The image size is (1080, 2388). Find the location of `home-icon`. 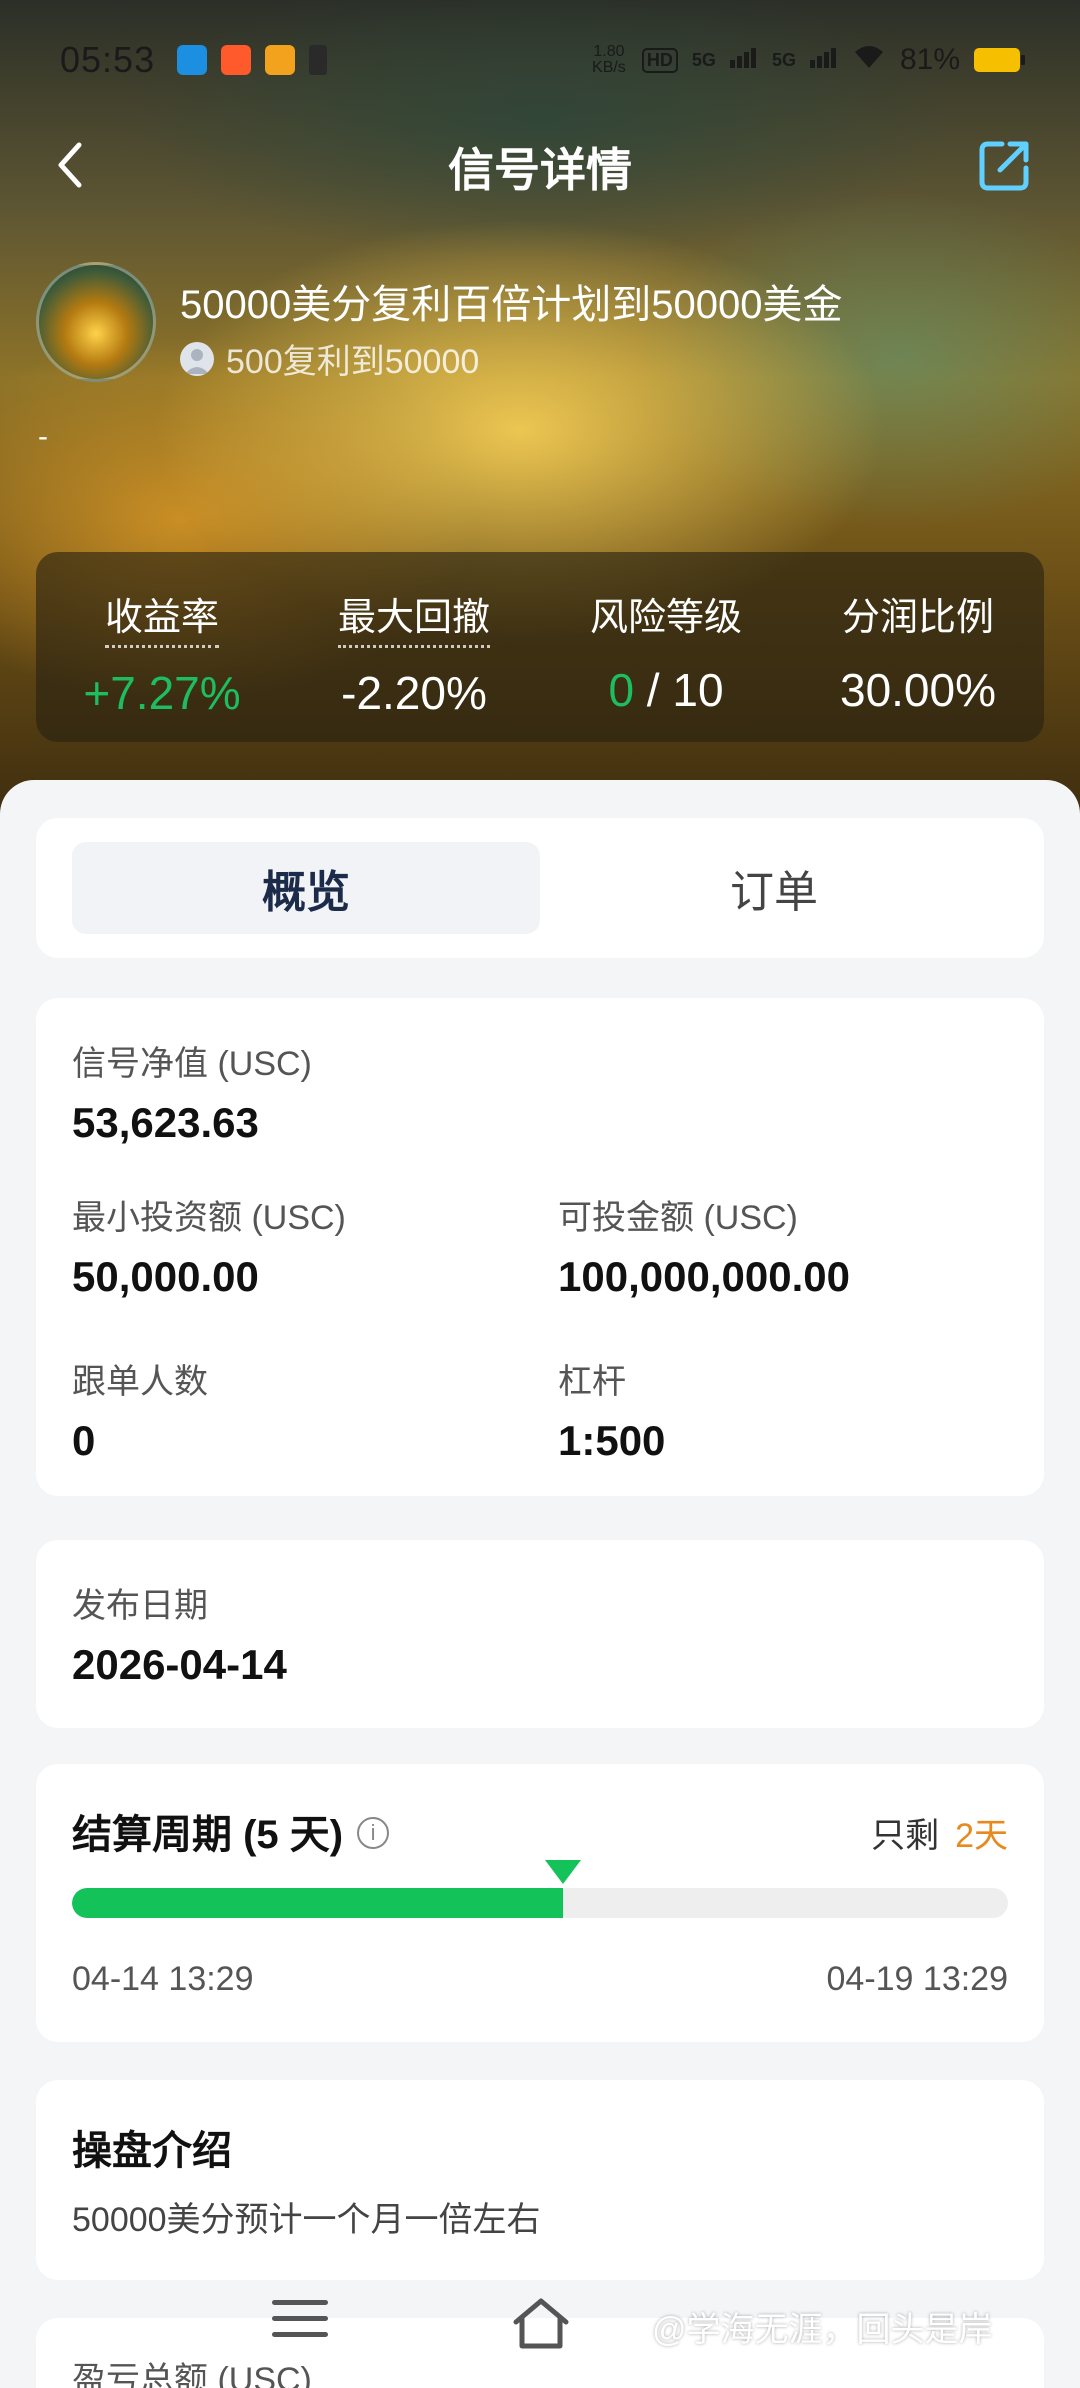

home-icon is located at coordinates (541, 2324).